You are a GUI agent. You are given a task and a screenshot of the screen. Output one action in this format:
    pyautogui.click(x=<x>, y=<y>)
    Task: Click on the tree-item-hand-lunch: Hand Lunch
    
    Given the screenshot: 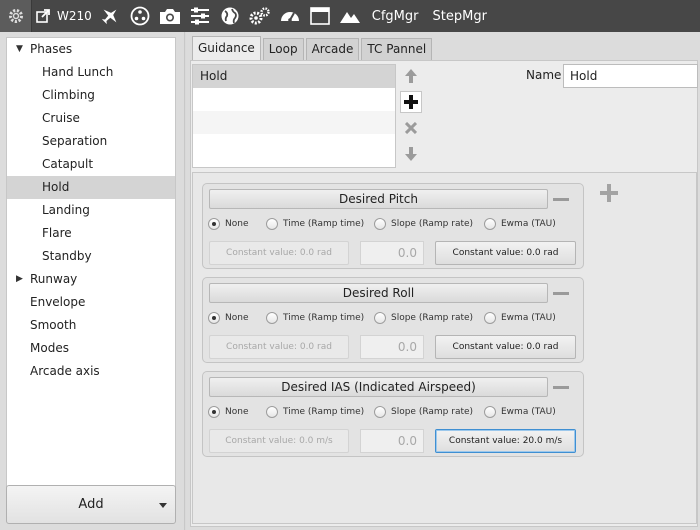 What is the action you would take?
    pyautogui.click(x=91, y=72)
    